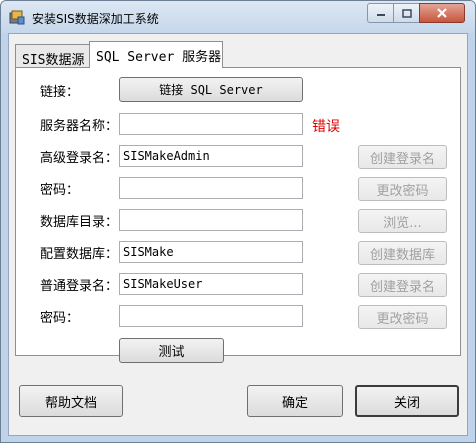 Image resolution: width=476 pixels, height=443 pixels. I want to click on config-db-label: 配置数据库：, so click(79, 254).